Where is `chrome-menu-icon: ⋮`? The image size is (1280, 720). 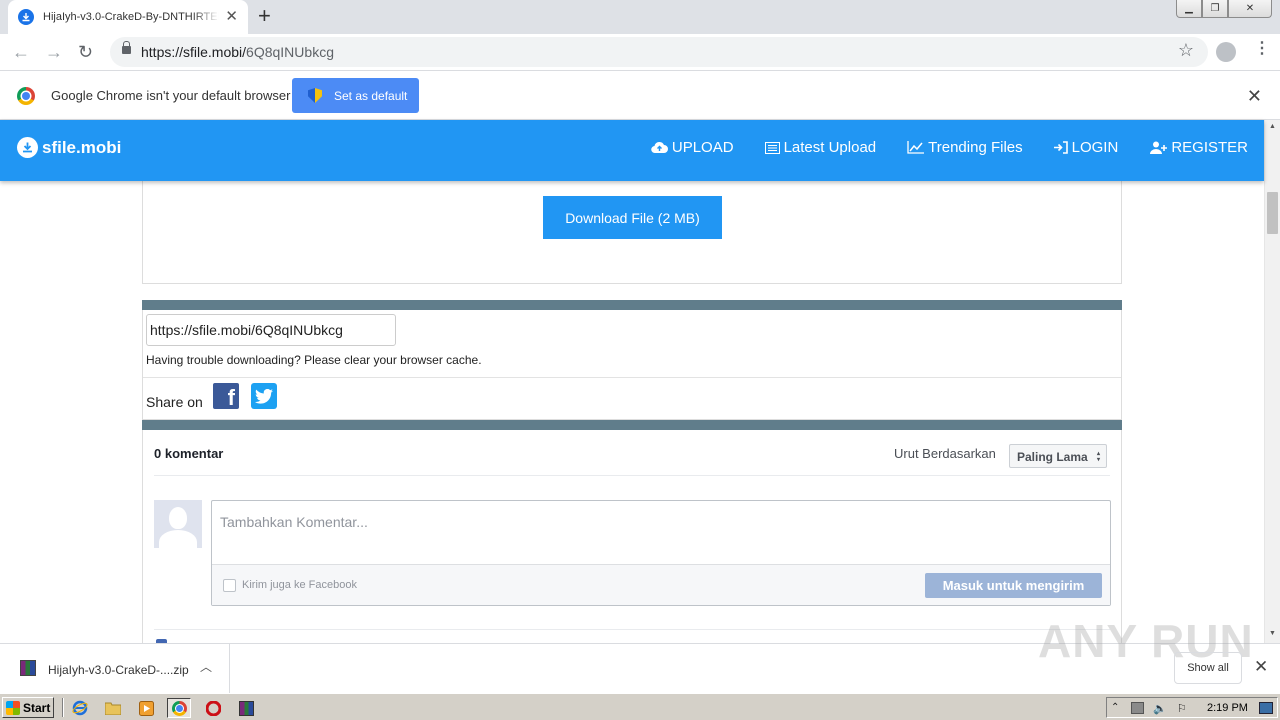
chrome-menu-icon: ⋮ is located at coordinates (1262, 49).